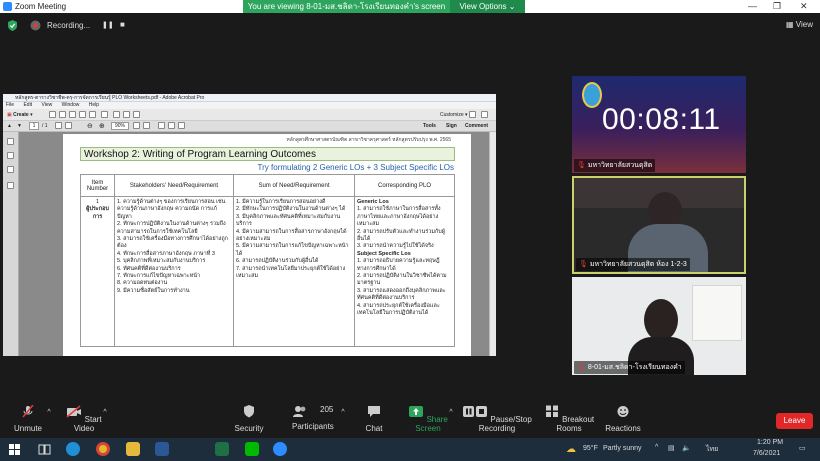 The image size is (820, 461). Describe the element at coordinates (27, 105) in the screenshot. I see `menu-edit: Edit` at that location.